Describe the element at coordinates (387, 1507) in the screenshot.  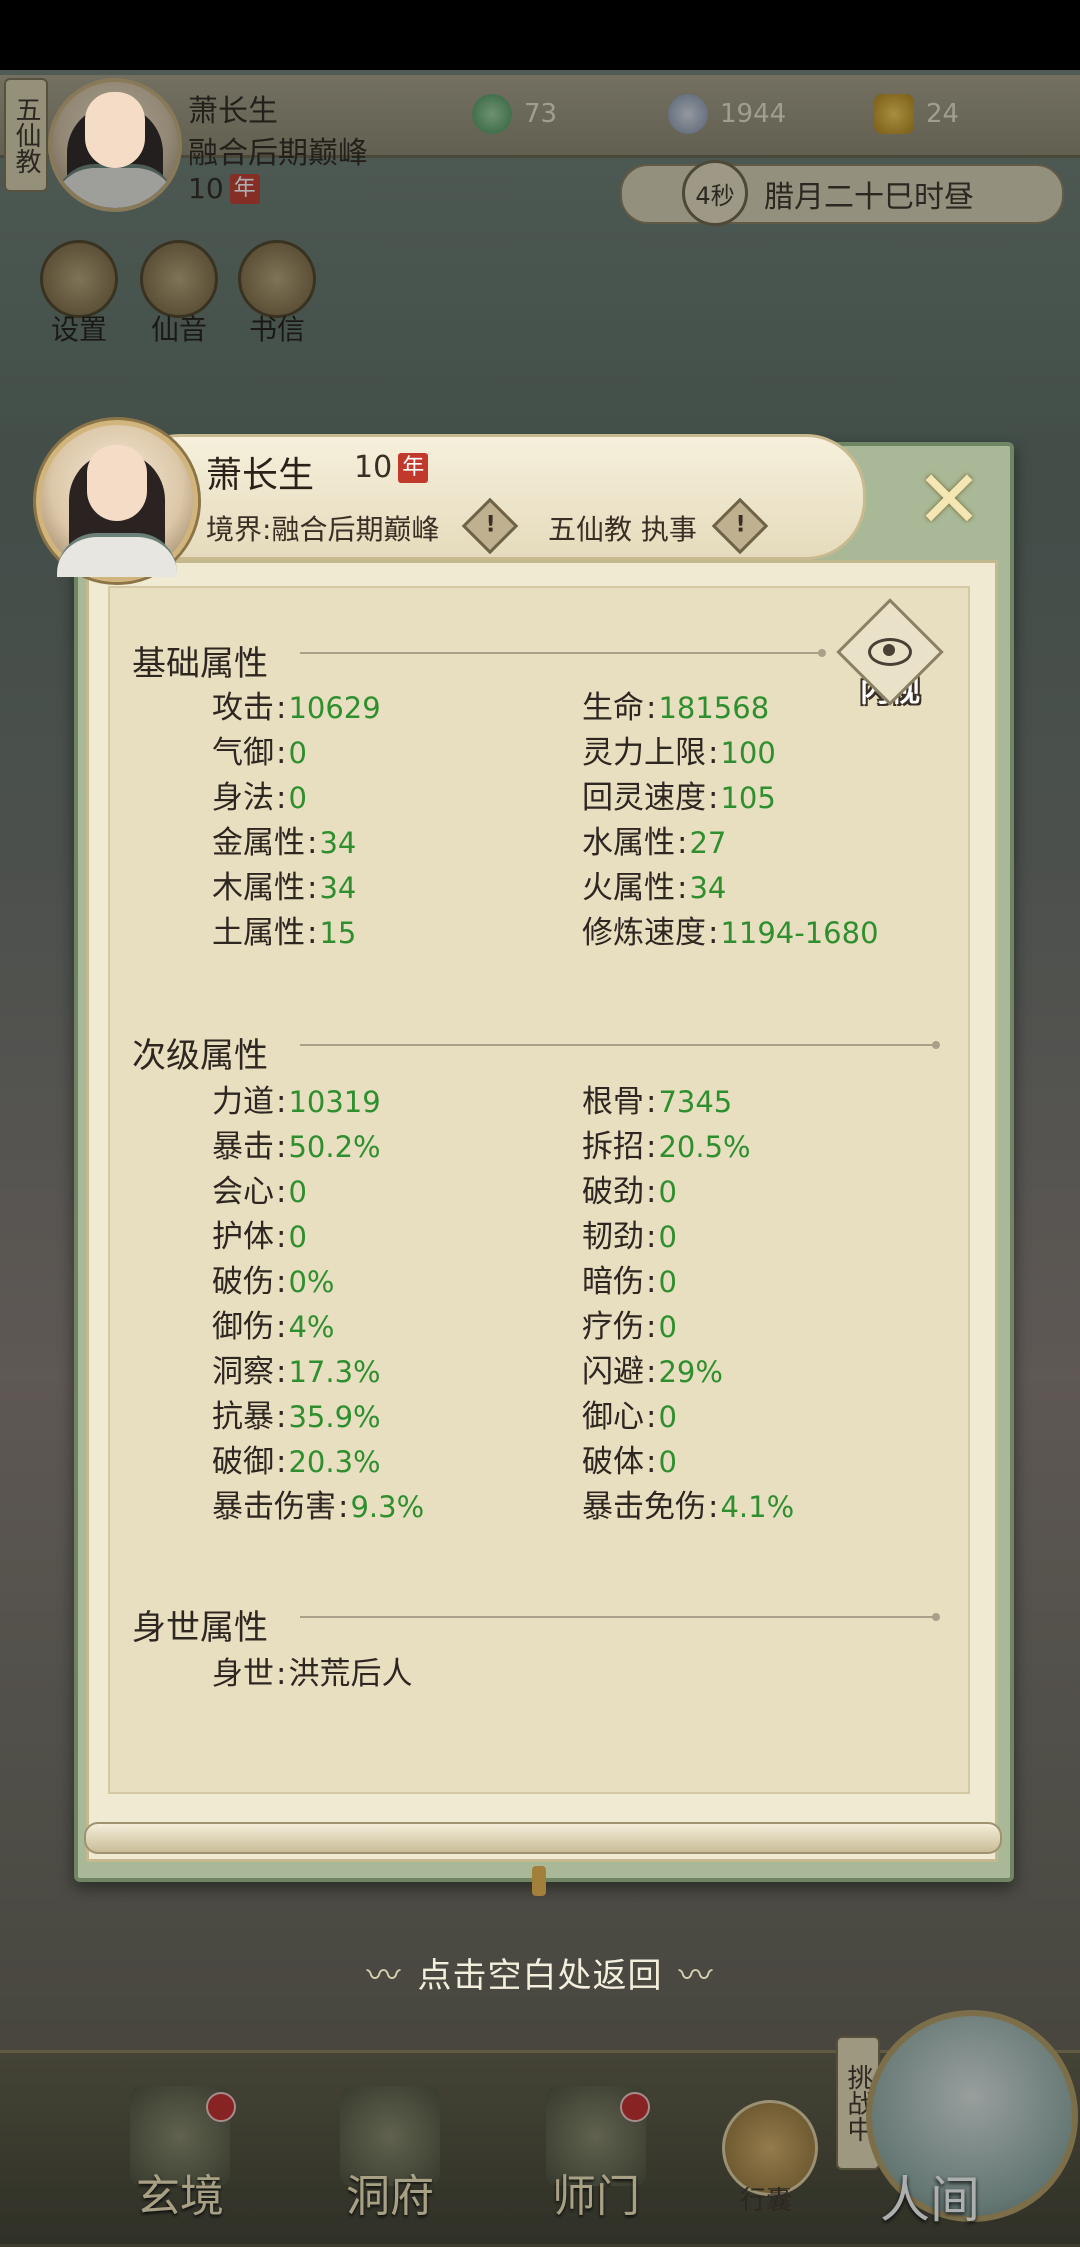
I see `stat-value: 9.3%` at that location.